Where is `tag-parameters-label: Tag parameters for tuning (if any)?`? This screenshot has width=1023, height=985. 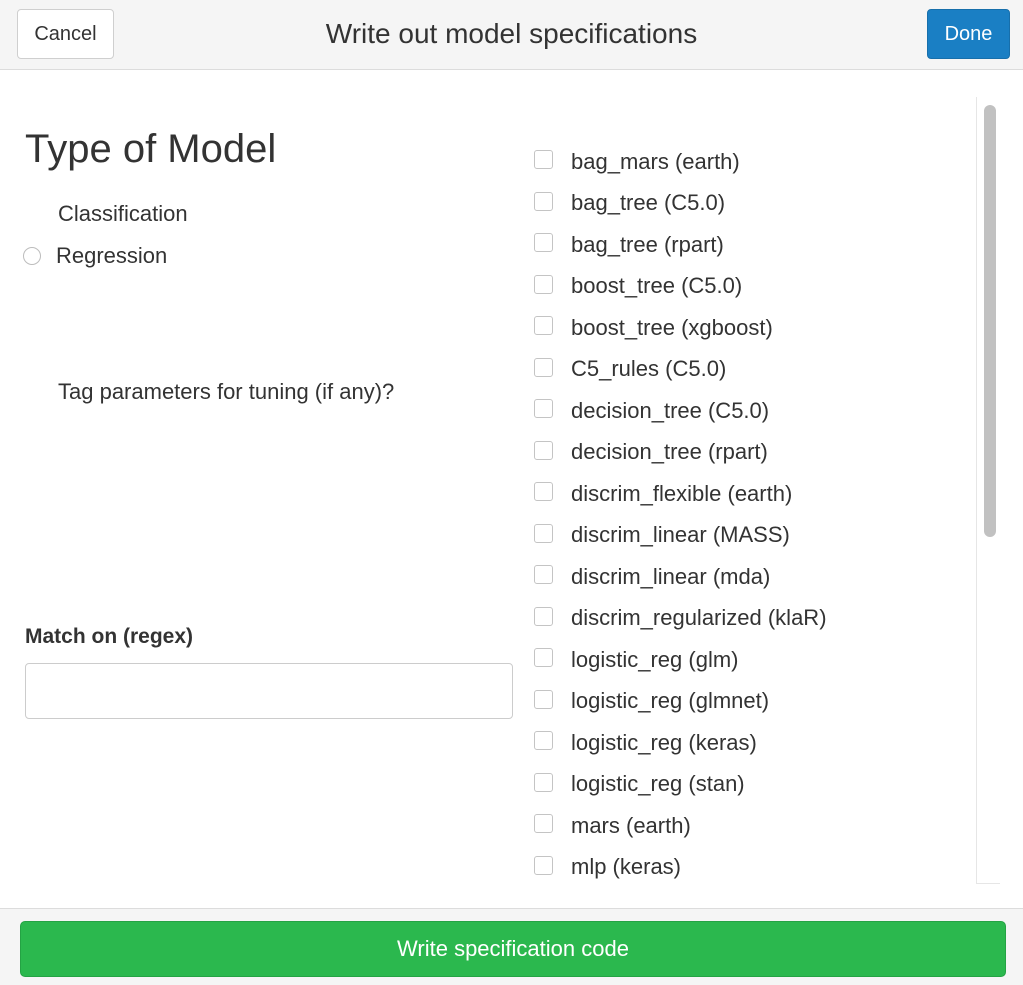
tag-parameters-label: Tag parameters for tuning (if any)? is located at coordinates (226, 391).